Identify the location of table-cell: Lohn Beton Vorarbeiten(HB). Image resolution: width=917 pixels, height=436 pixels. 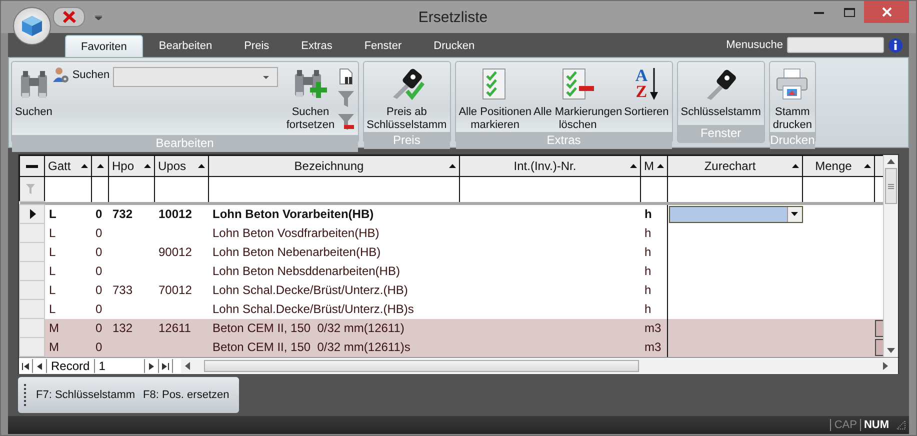
(293, 214).